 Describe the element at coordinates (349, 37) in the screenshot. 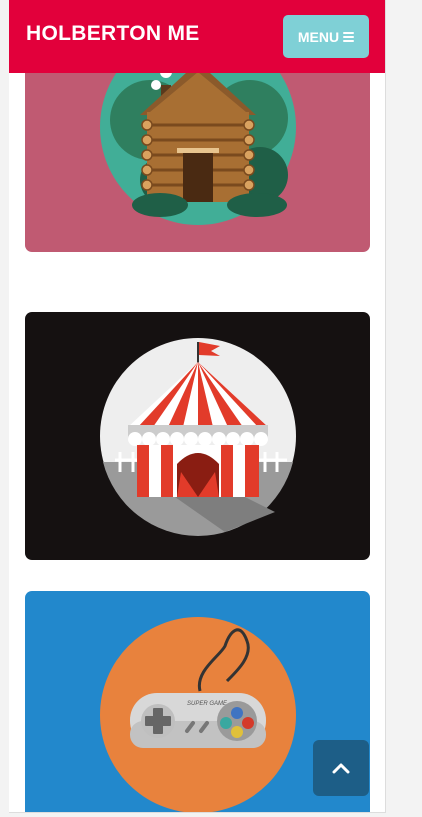

I see `hamburger-icon` at that location.